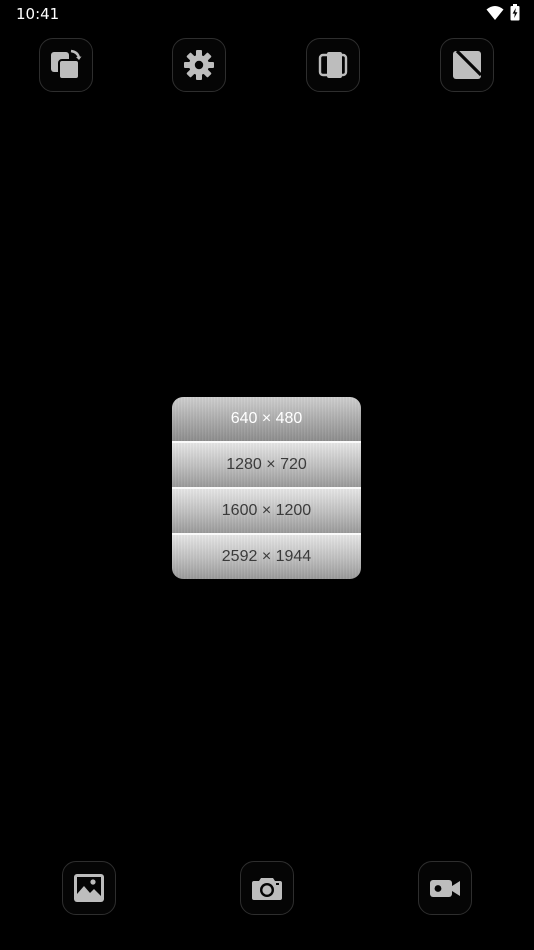 The height and width of the screenshot is (950, 534). I want to click on flip-button, so click(467, 65).